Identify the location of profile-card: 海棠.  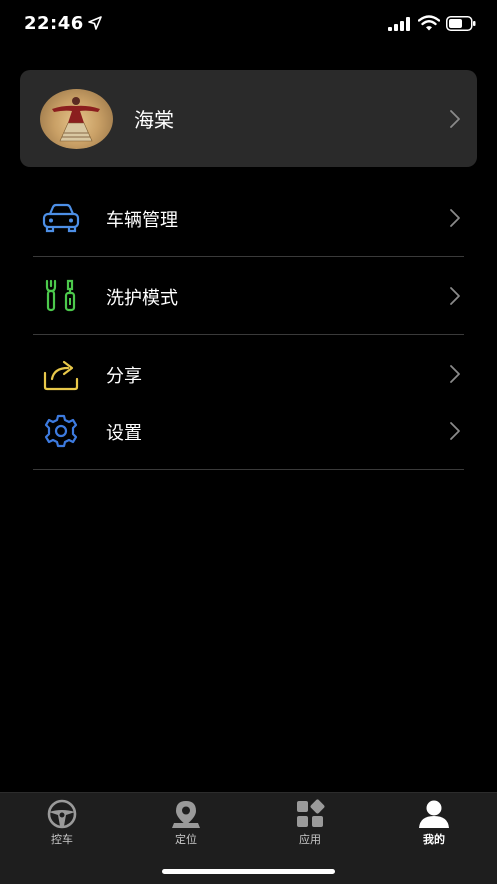
(248, 118).